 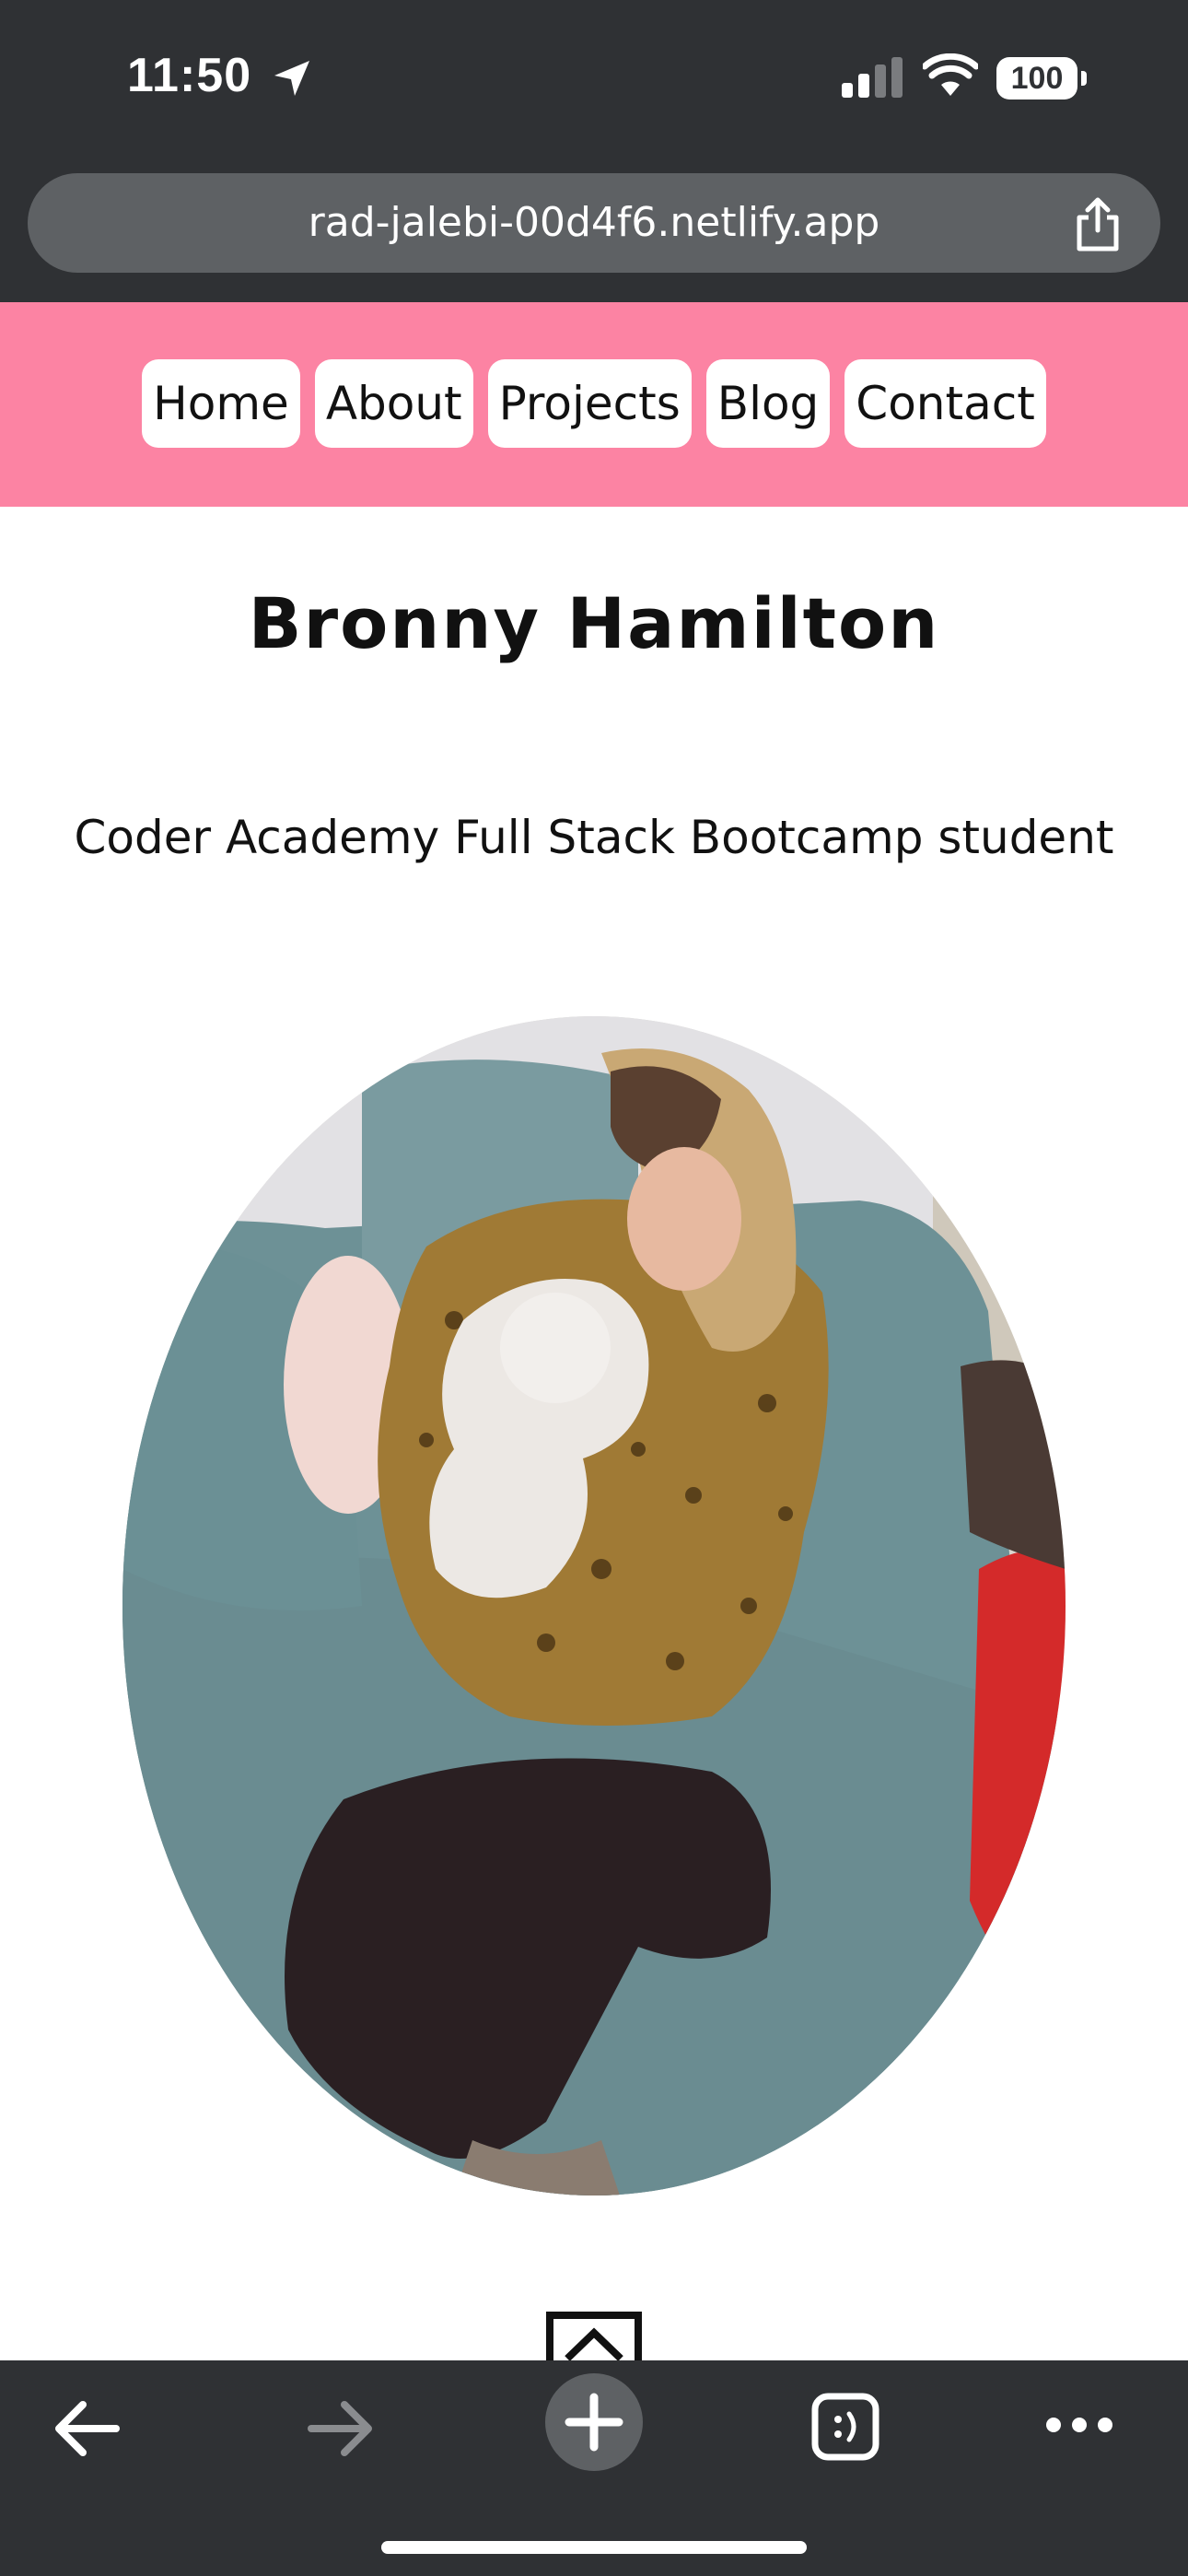 I want to click on browser-top-chrome: 11:50 100 rad-jalebi-00d4f6.netlify.app, so click(x=594, y=151).